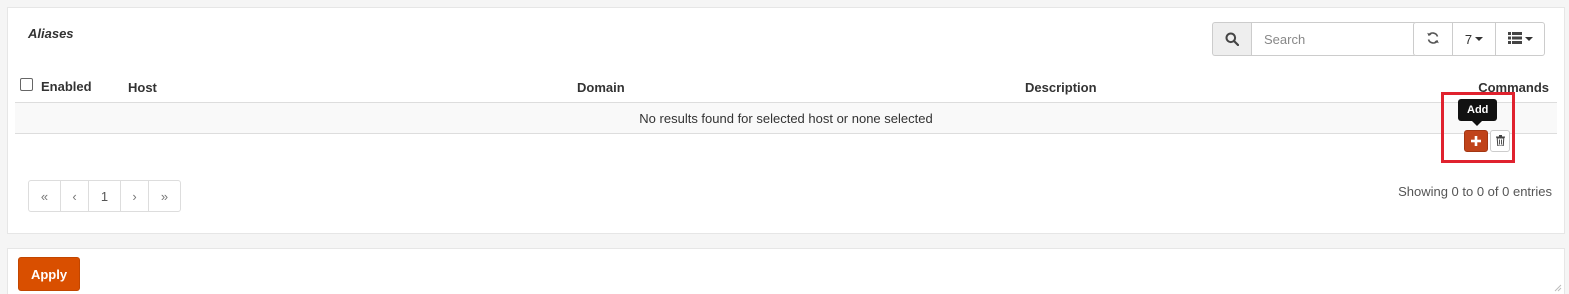  I want to click on pagination-last: », so click(164, 196).